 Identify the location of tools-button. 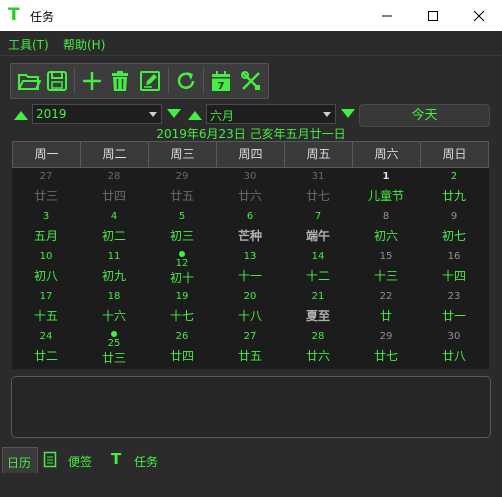
(251, 81).